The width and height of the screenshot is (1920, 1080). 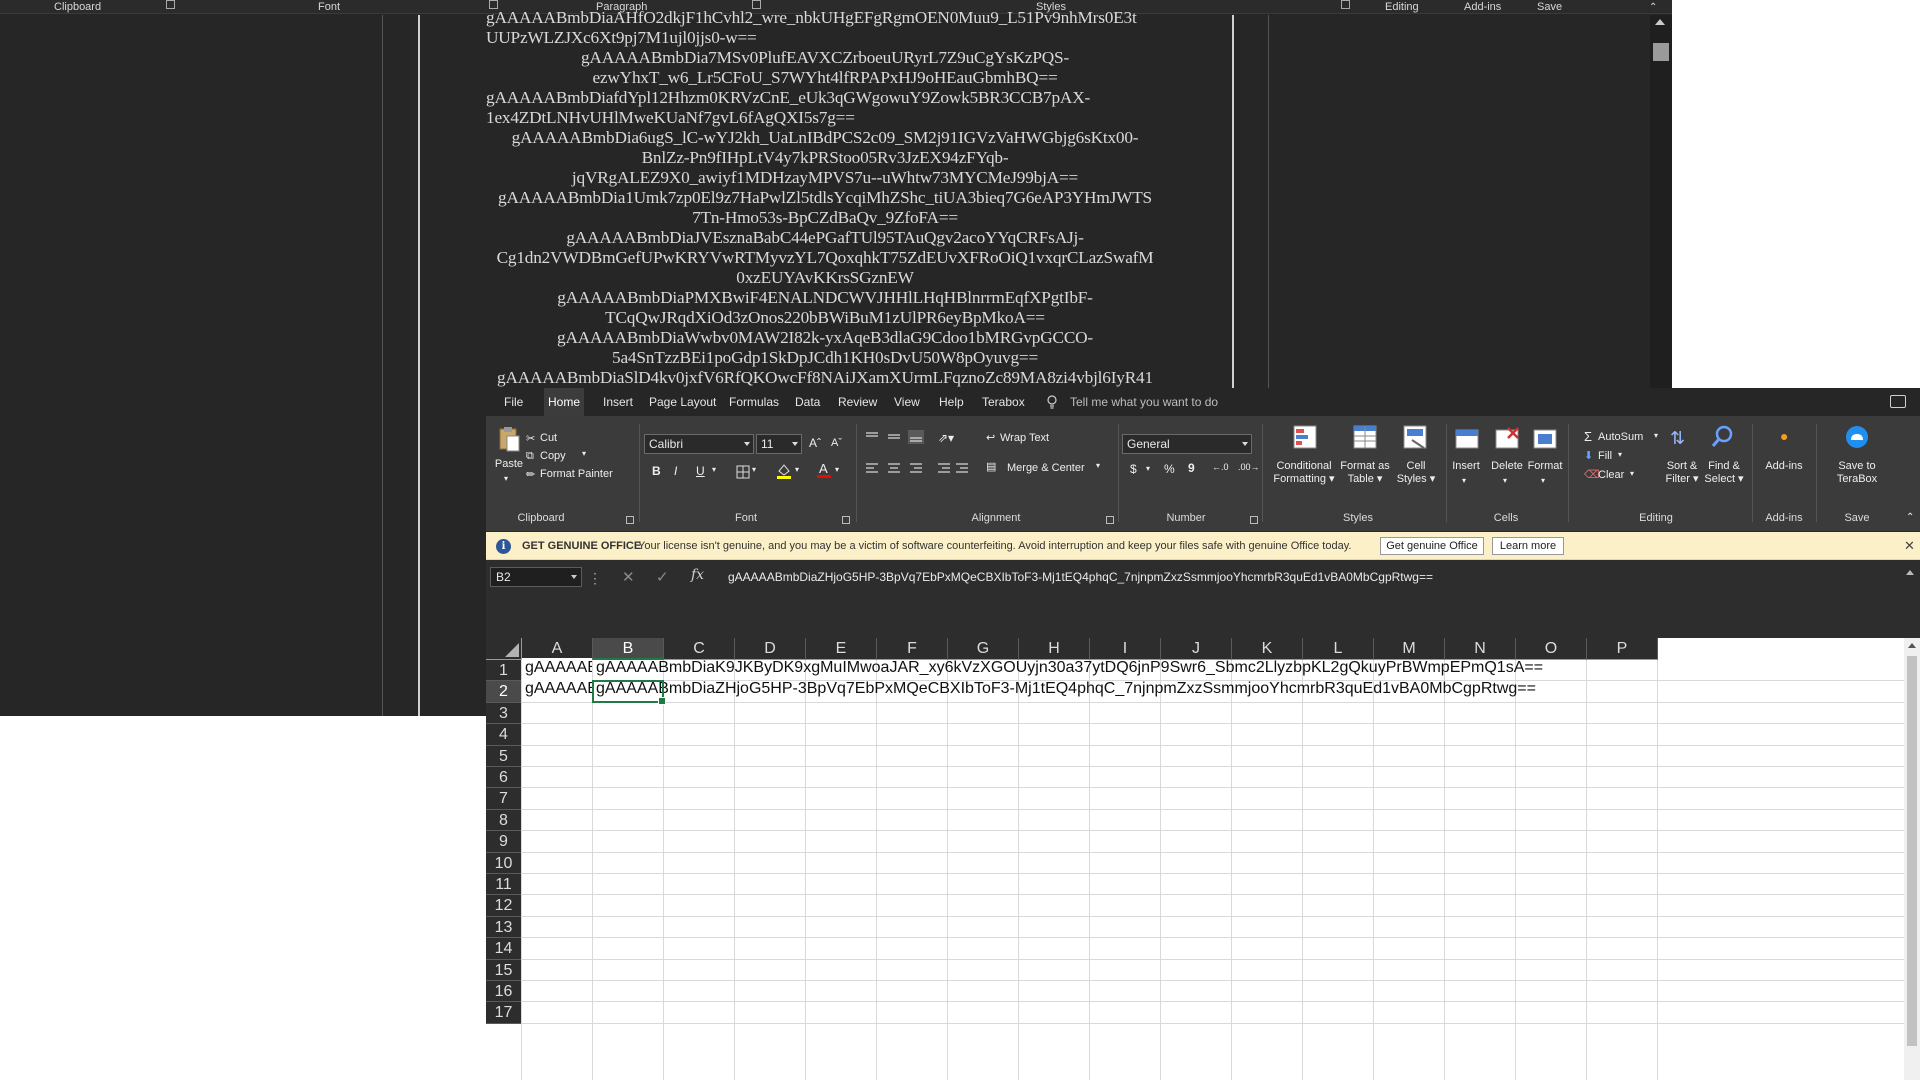 What do you see at coordinates (1909, 546) in the screenshot?
I see `close-icon: ✕` at bounding box center [1909, 546].